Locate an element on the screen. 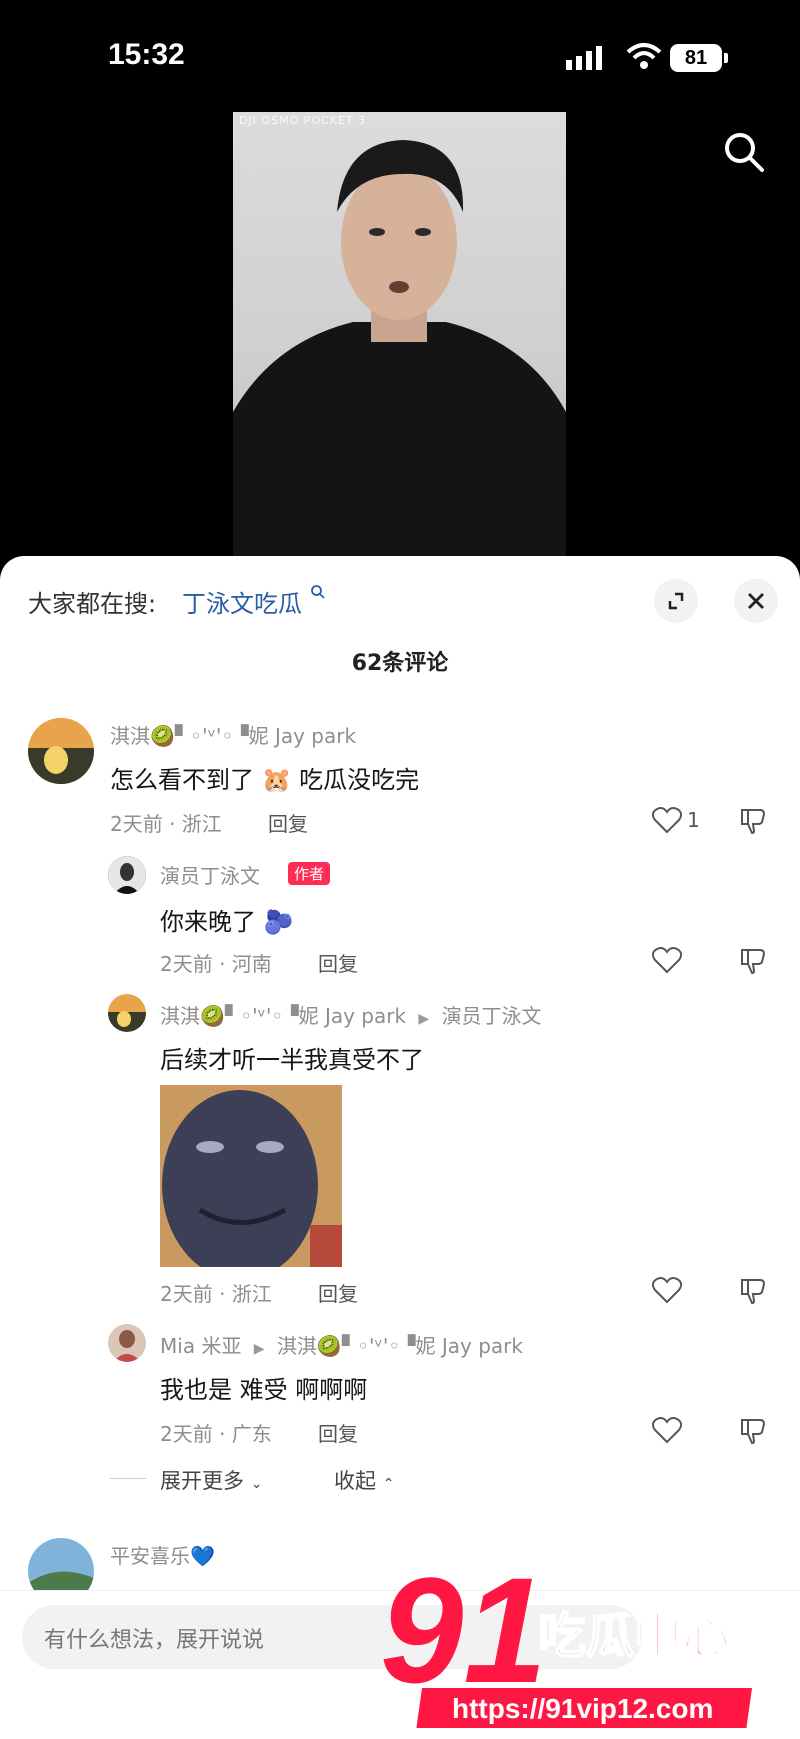  reply-header: 淇淇🥝▘◦'ᵛ'◦▝妮 Jay park ▶ 演员丁泳文 is located at coordinates (351, 1014).